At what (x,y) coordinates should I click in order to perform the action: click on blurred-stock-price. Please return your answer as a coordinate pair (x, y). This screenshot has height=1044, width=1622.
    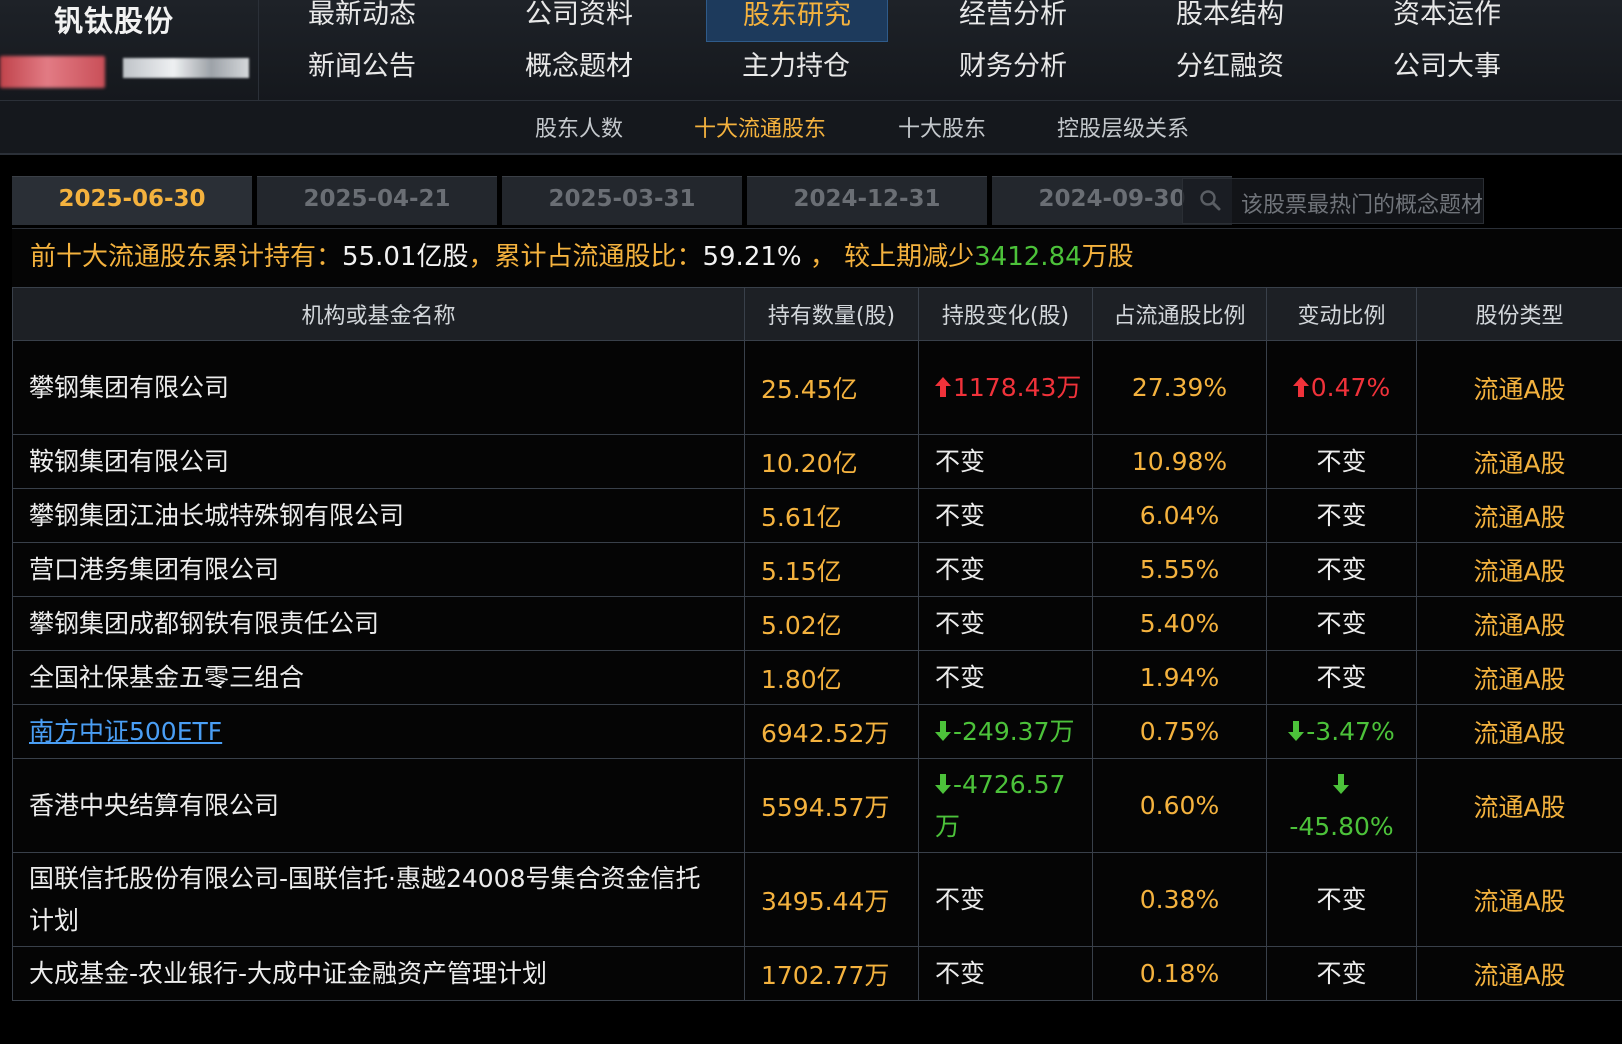
    Looking at the image, I should click on (186, 68).